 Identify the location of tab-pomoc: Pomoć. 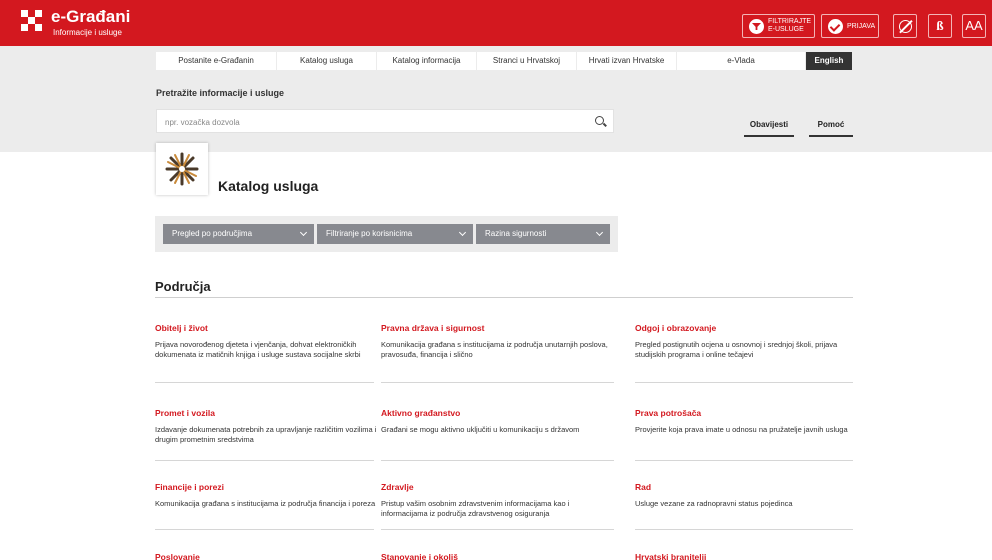
(831, 128).